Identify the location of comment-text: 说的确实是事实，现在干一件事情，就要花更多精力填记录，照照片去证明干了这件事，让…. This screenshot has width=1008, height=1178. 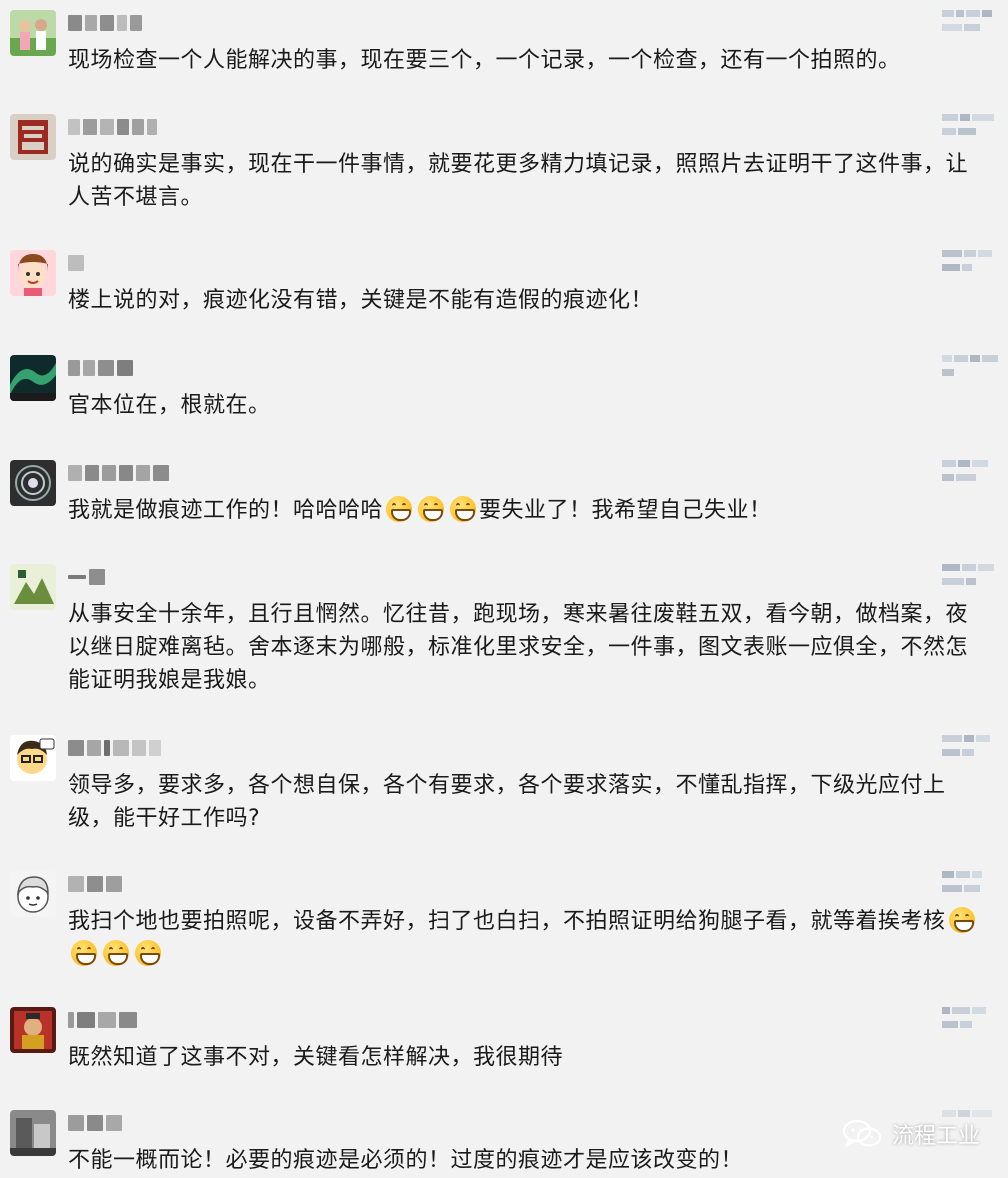
(518, 181).